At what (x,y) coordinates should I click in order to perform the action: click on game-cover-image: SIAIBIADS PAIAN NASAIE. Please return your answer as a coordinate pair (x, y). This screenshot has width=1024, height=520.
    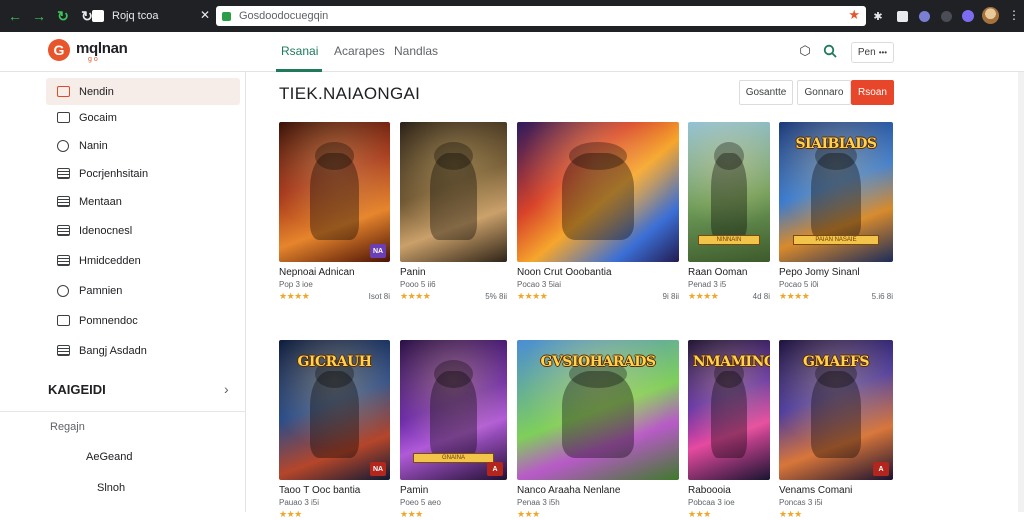
    Looking at the image, I should click on (836, 192).